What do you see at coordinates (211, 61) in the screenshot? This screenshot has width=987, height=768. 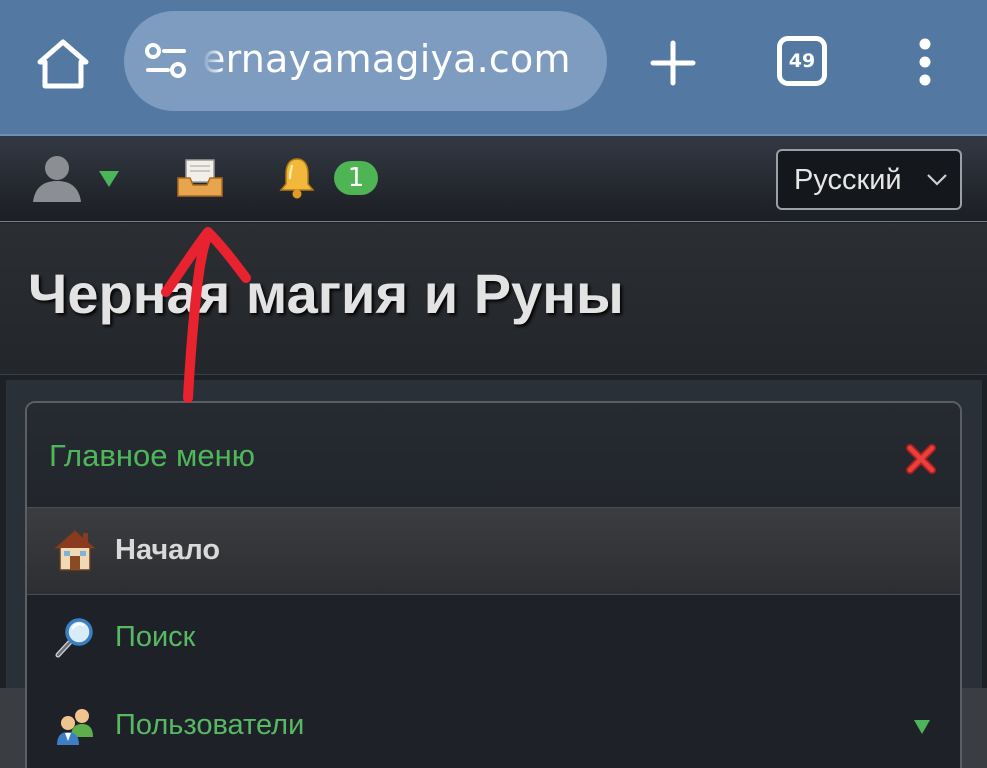 I see `url-fade` at bounding box center [211, 61].